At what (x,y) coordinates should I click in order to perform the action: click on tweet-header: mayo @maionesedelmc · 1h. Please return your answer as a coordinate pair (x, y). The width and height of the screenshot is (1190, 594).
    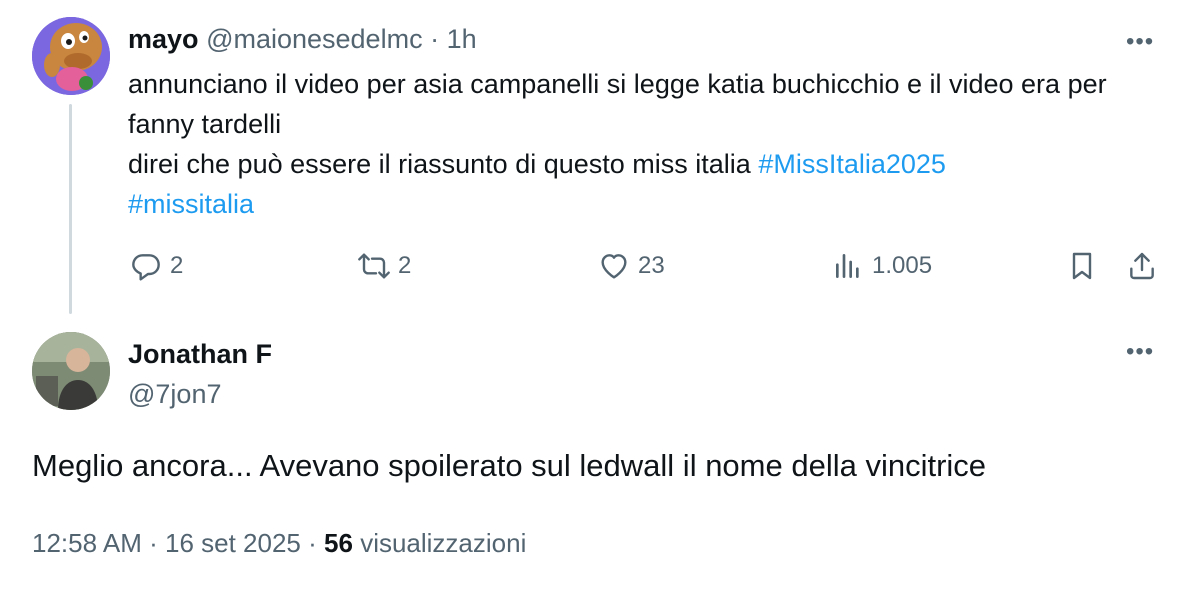
    Looking at the image, I should click on (302, 39).